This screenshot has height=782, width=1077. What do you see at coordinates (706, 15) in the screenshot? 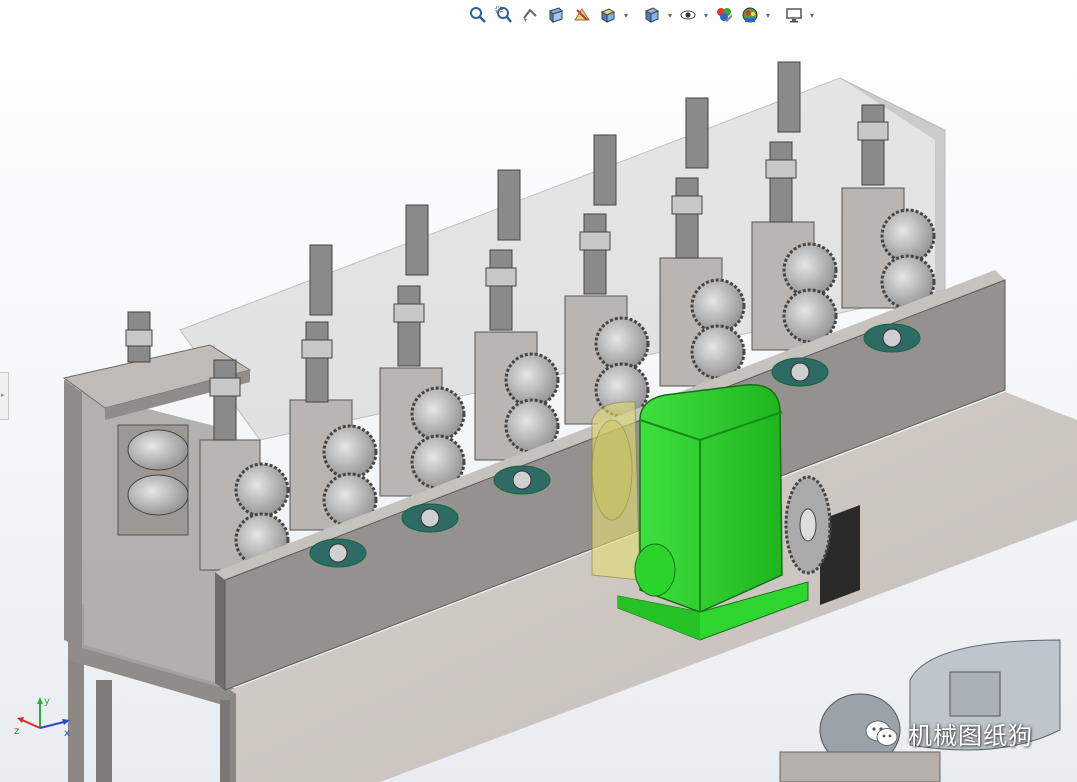
I see `hide-show-dropdown-icon: ▾` at bounding box center [706, 15].